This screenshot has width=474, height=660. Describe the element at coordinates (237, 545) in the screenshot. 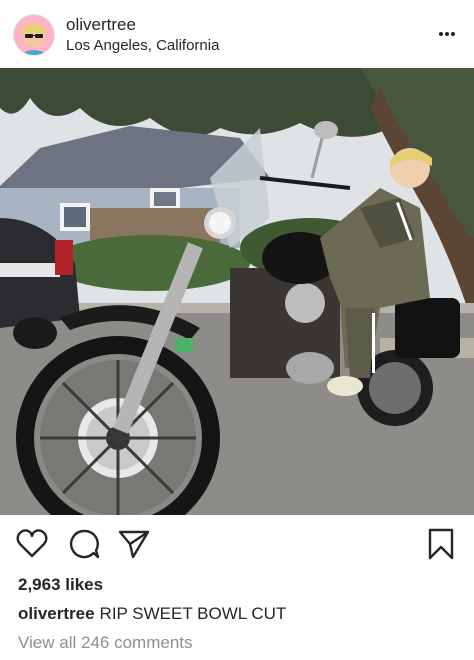

I see `post-actions` at that location.